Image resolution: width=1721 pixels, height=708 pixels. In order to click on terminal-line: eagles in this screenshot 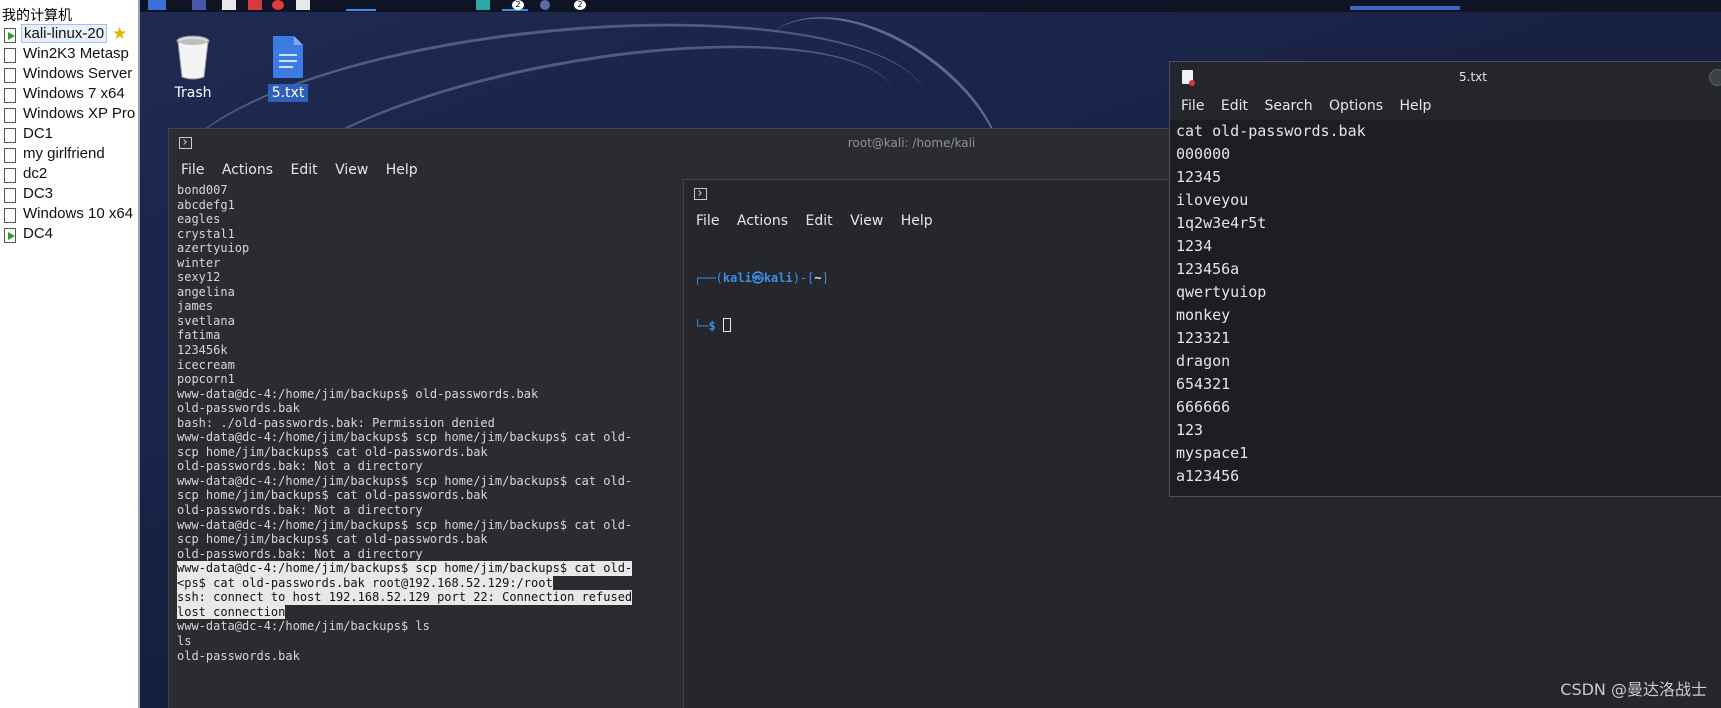, I will do `click(199, 219)`.